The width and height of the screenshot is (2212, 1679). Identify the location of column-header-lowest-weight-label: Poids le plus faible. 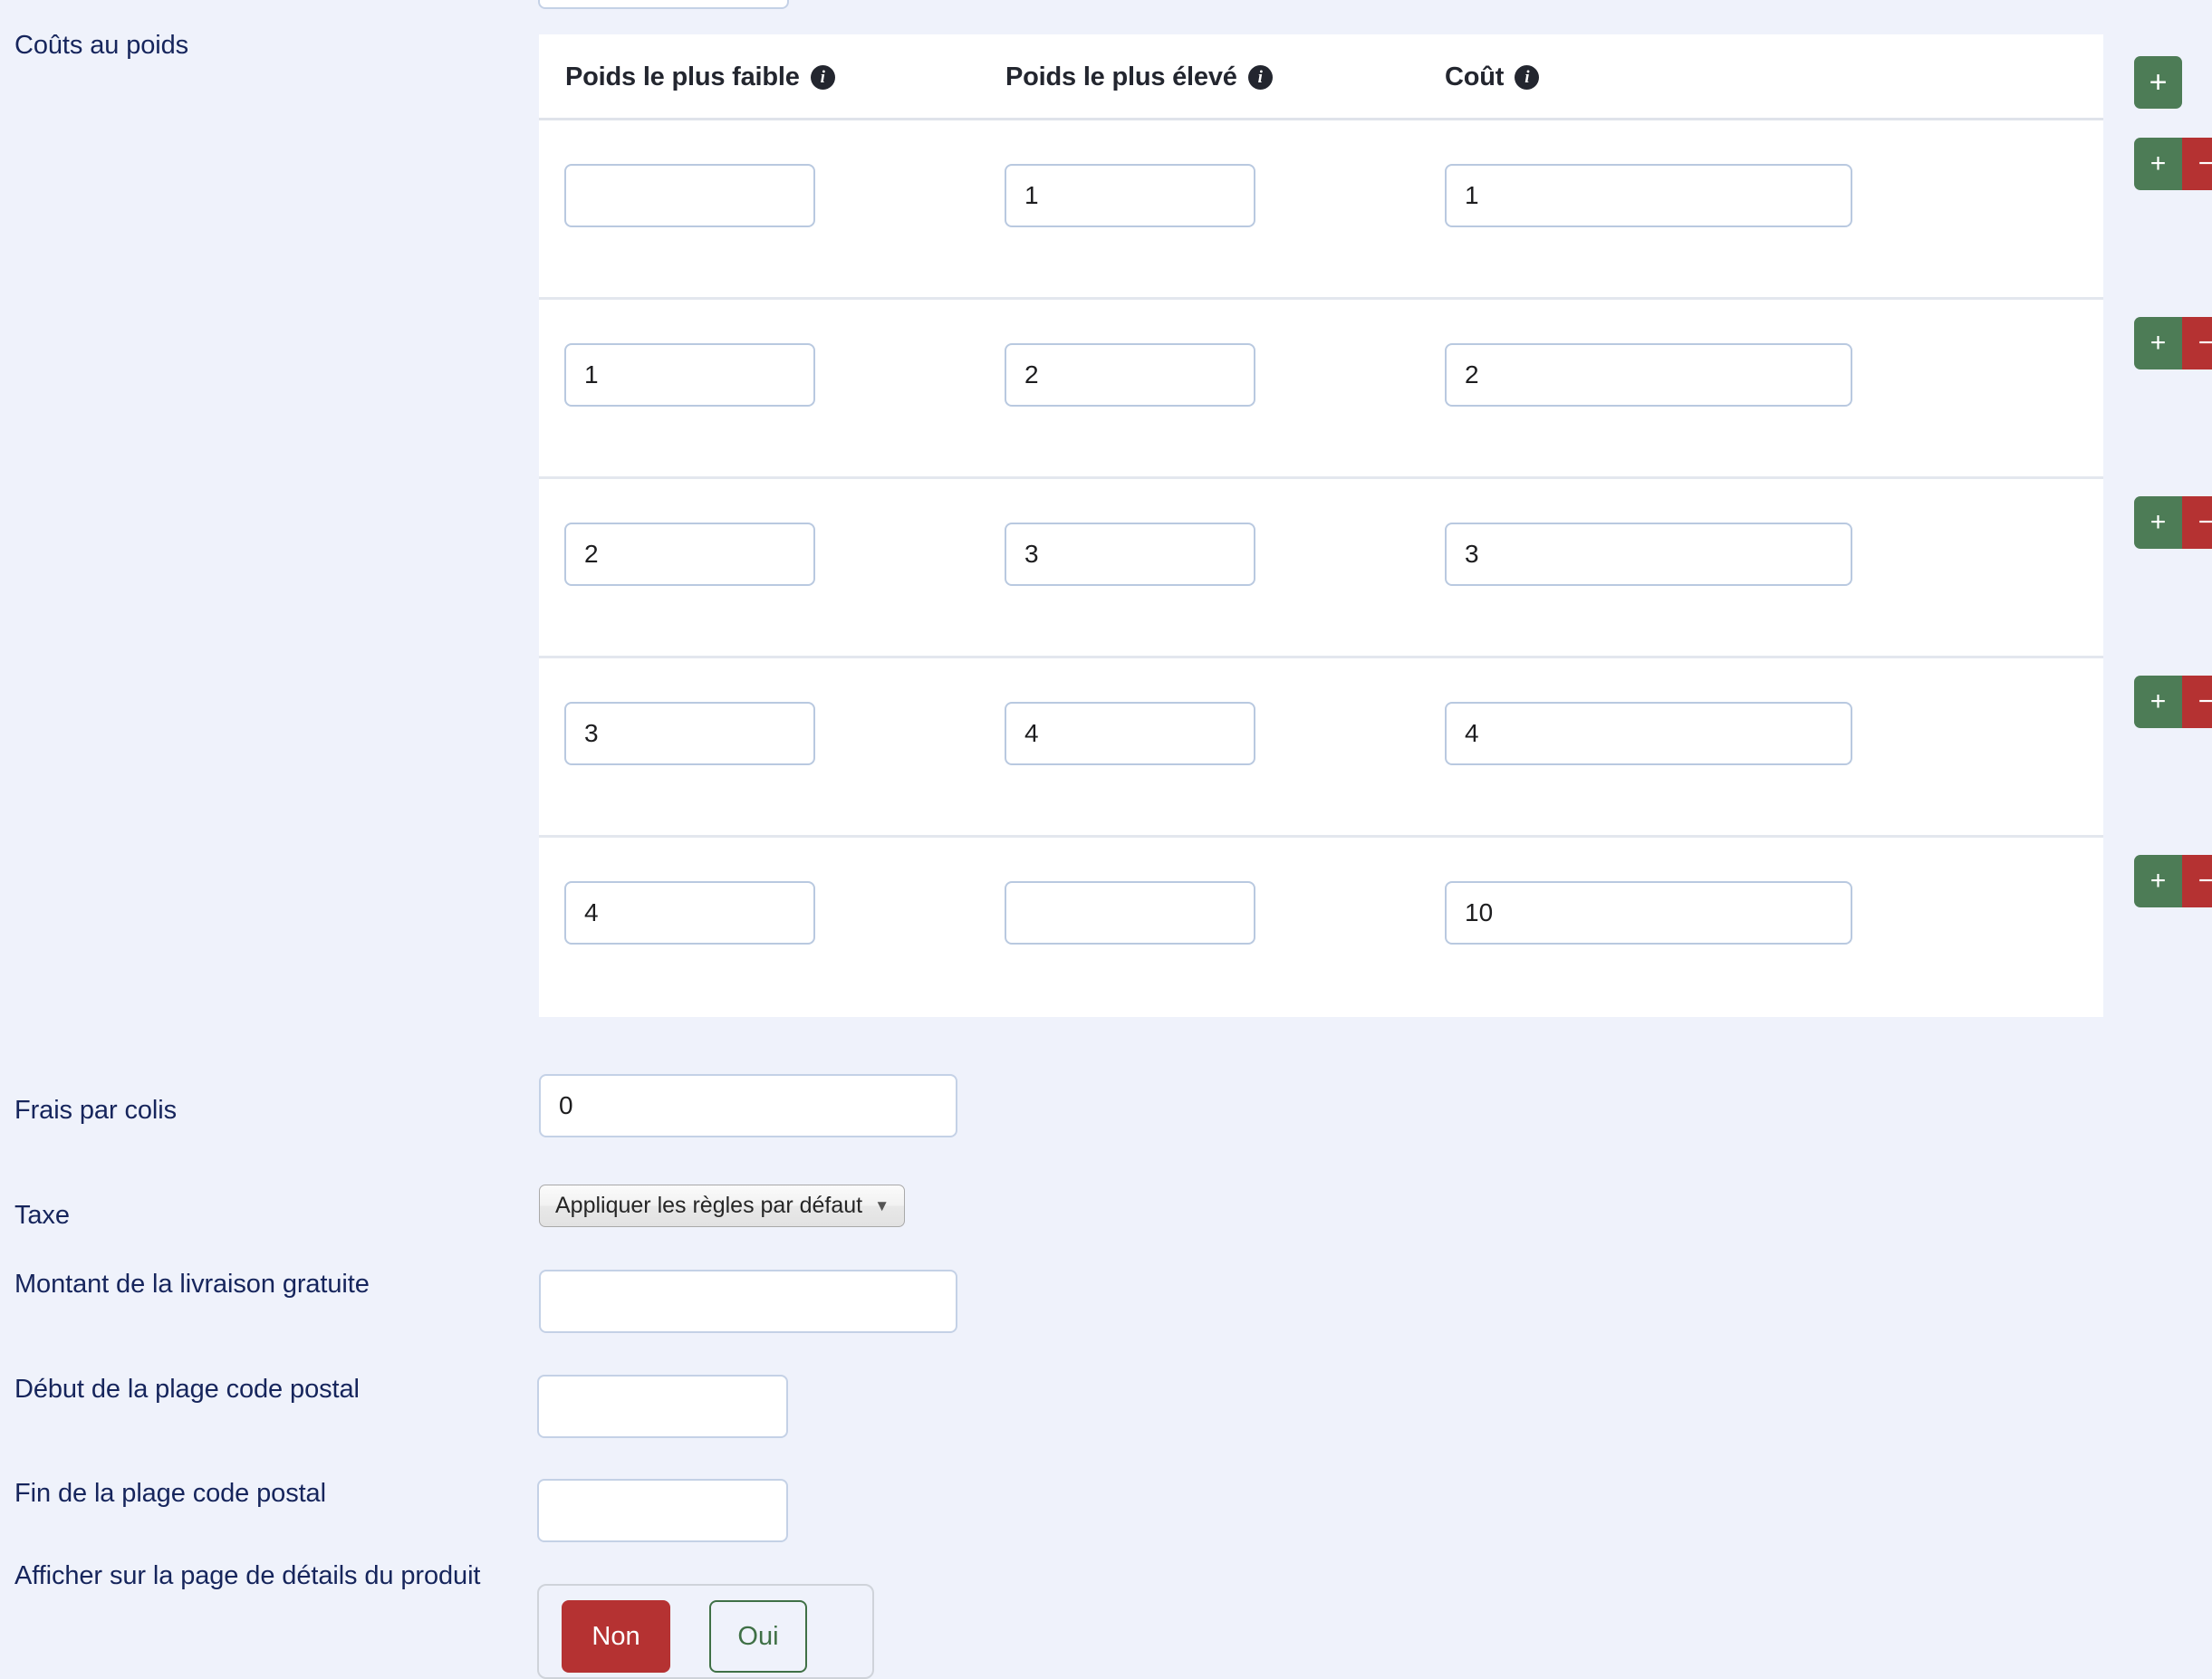
(683, 76).